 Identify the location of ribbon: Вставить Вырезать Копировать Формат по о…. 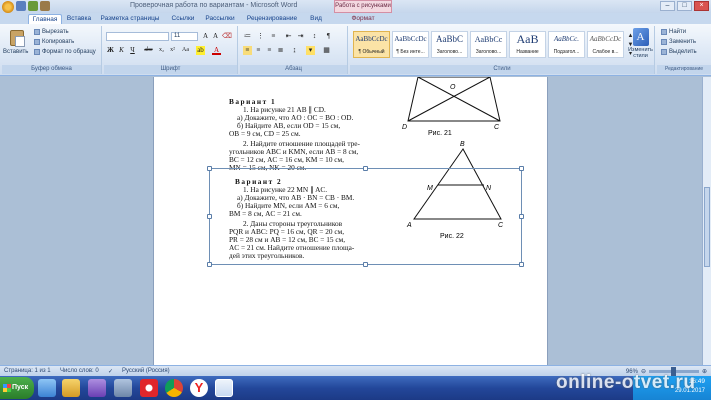
(355, 50).